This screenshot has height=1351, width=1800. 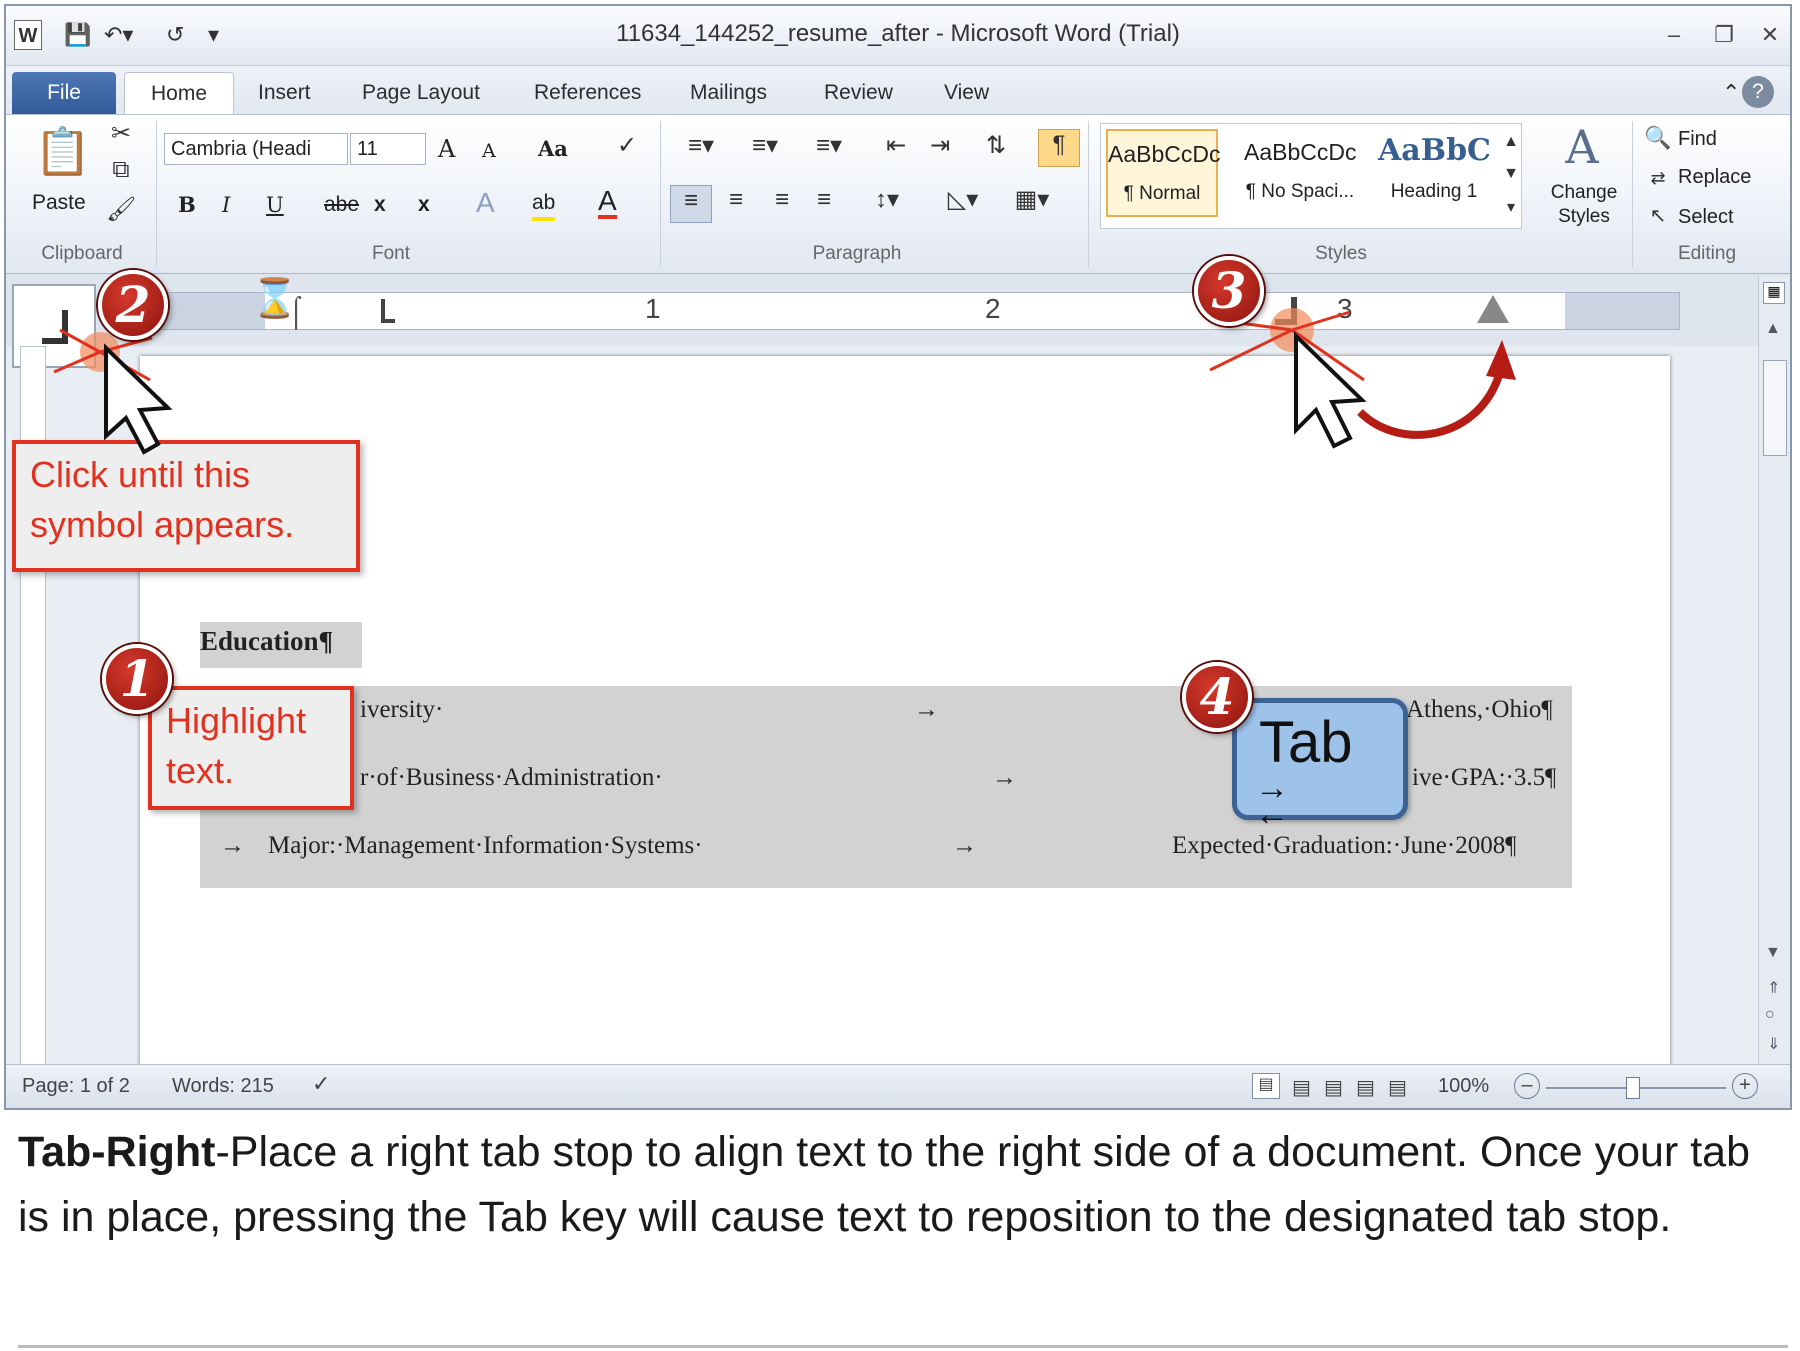 What do you see at coordinates (903, 1346) in the screenshot?
I see `divider` at bounding box center [903, 1346].